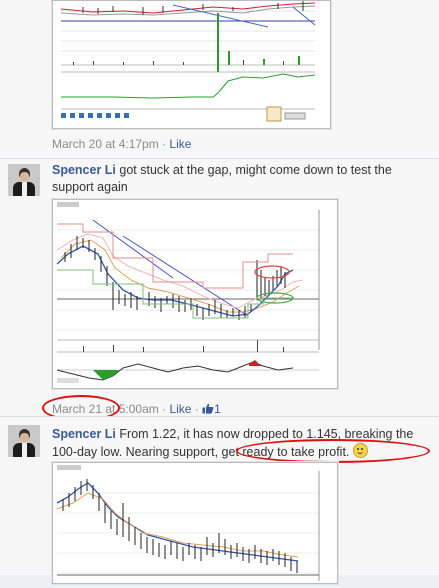 The width and height of the screenshot is (439, 588). What do you see at coordinates (195, 523) in the screenshot?
I see `post-3-chart-image` at bounding box center [195, 523].